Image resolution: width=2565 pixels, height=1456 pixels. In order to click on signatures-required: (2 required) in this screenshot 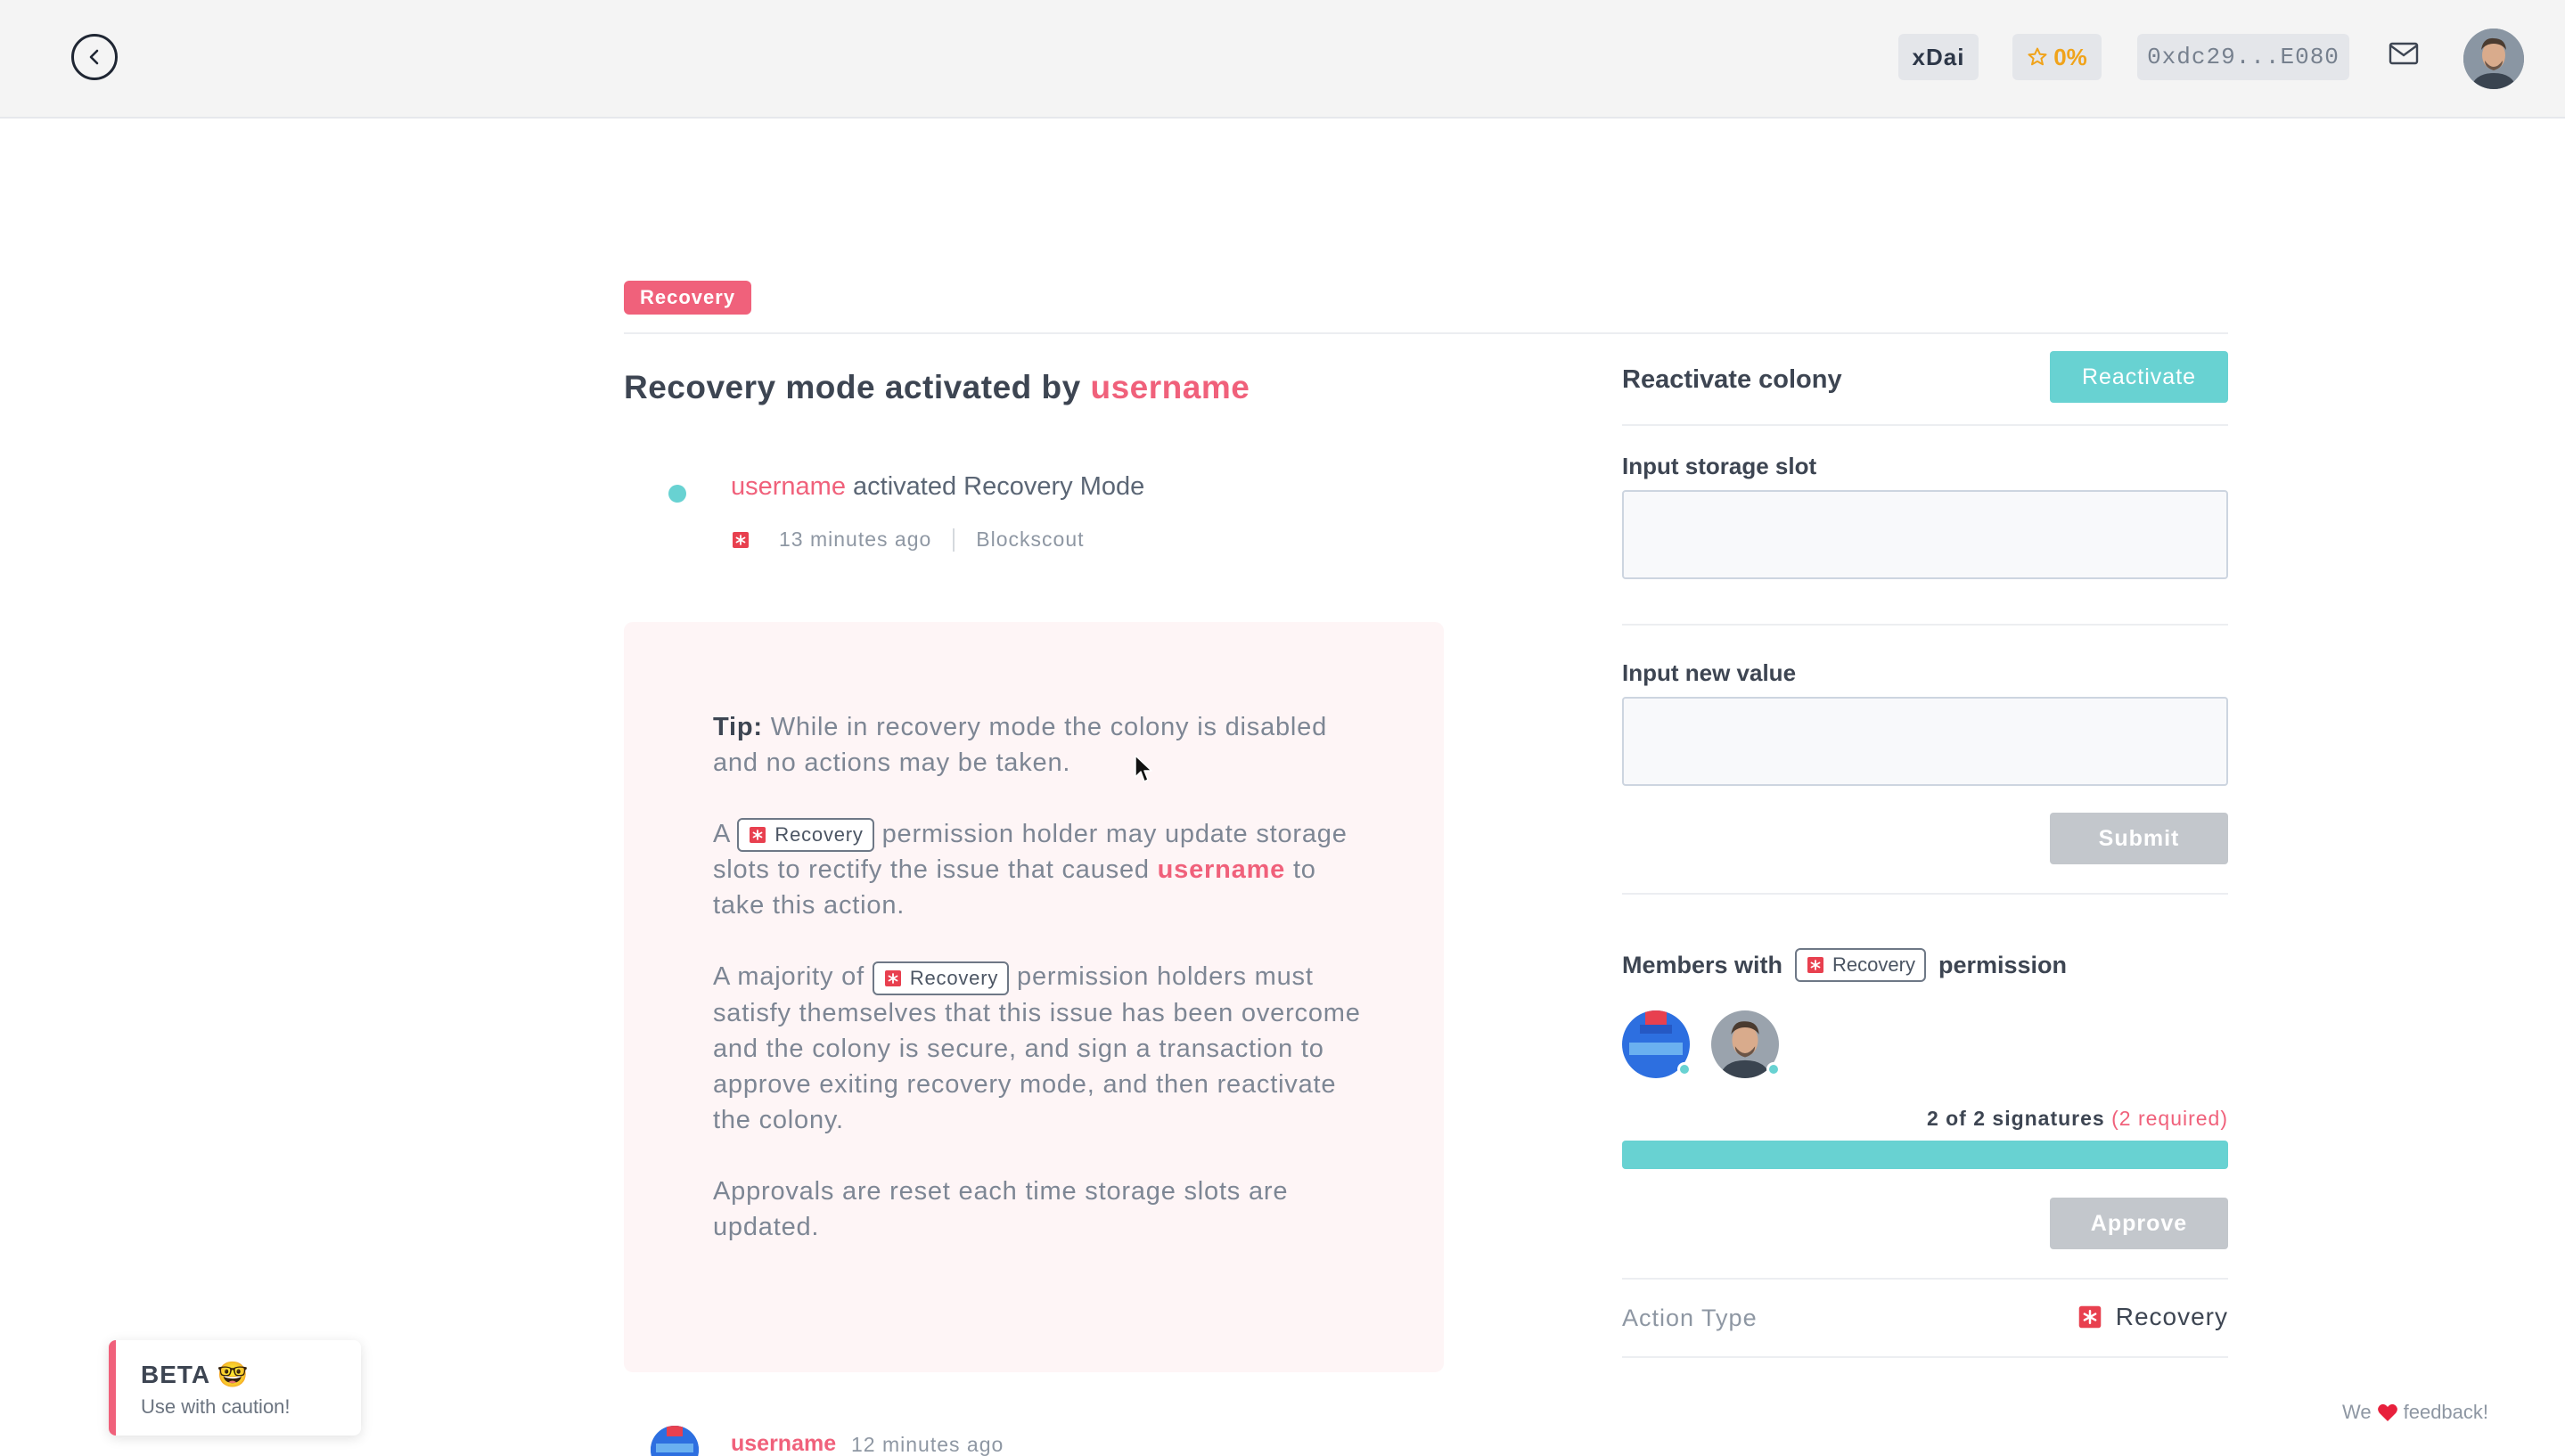, I will do `click(2169, 1118)`.